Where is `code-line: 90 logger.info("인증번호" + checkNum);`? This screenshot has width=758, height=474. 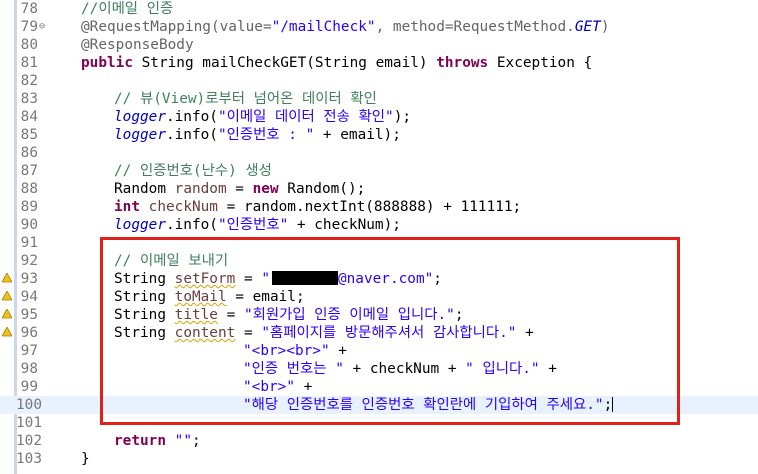 code-line: 90 logger.info("인증번호" + checkNum); is located at coordinates (379, 225).